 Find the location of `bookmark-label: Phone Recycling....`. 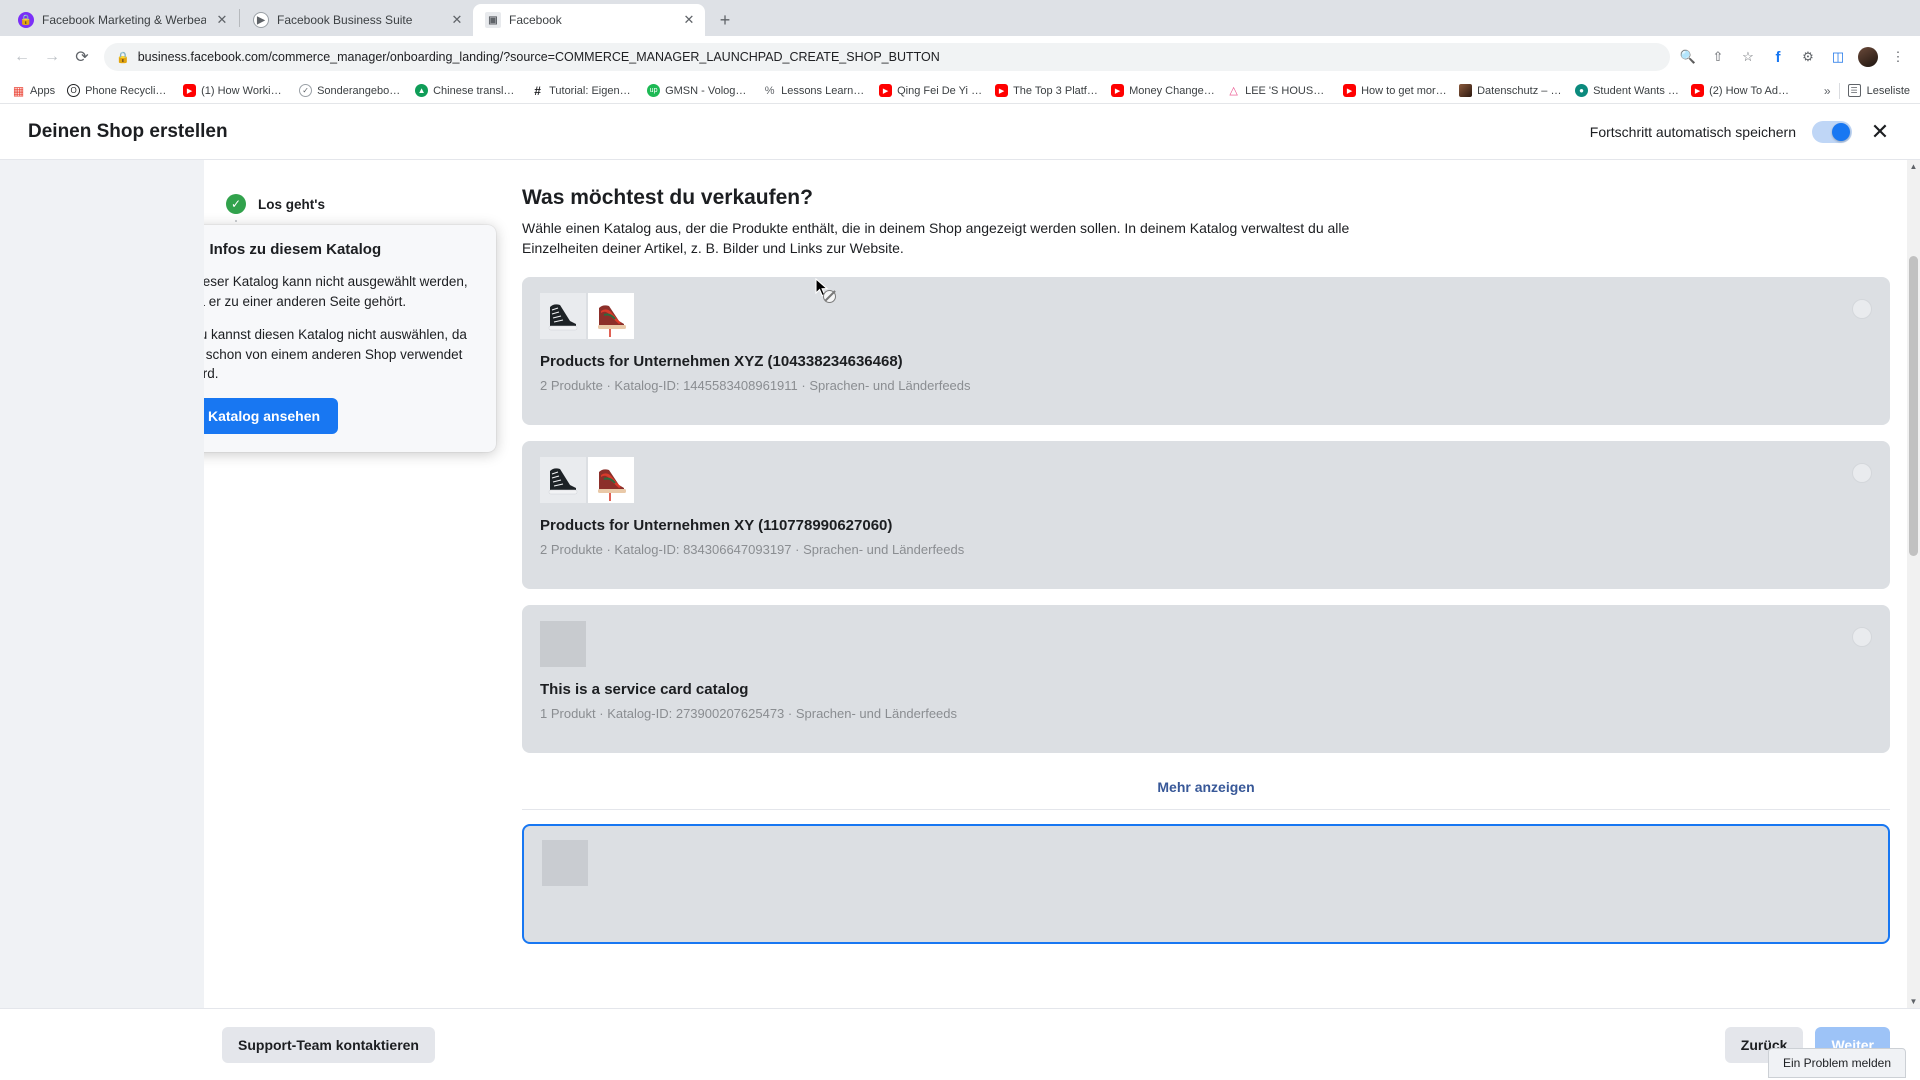

bookmark-label: Phone Recycling.... is located at coordinates (128, 90).